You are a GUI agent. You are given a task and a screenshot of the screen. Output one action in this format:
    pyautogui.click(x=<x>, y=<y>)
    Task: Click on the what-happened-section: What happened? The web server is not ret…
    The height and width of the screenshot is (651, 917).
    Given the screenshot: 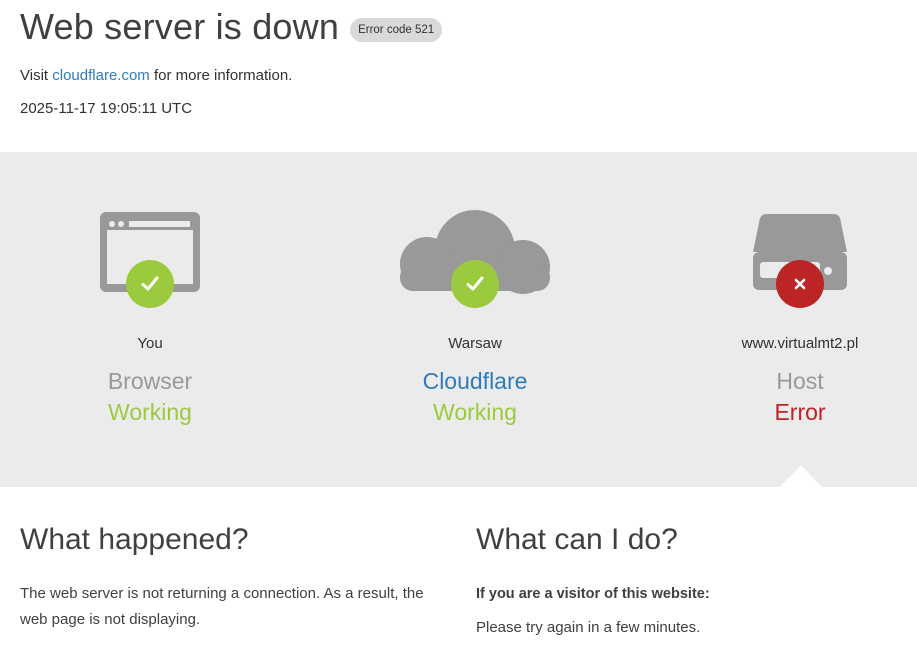 What is the action you would take?
    pyautogui.click(x=235, y=577)
    